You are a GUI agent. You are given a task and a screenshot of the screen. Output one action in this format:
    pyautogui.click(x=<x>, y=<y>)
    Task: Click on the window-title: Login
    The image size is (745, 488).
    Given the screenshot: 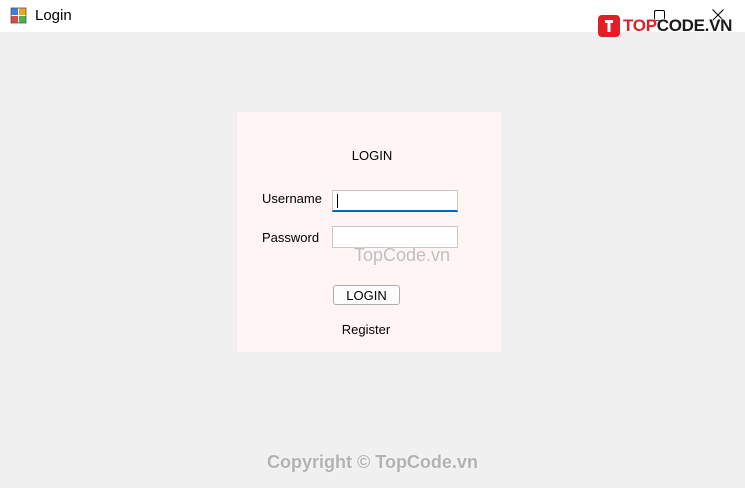 What is the action you would take?
    pyautogui.click(x=53, y=15)
    